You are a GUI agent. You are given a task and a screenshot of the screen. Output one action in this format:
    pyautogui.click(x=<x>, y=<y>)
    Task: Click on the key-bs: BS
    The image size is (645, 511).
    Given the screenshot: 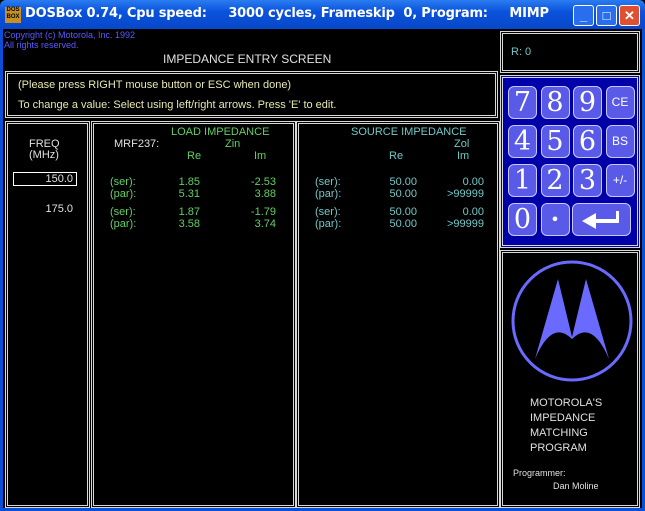 What is the action you would take?
    pyautogui.click(x=620, y=141)
    